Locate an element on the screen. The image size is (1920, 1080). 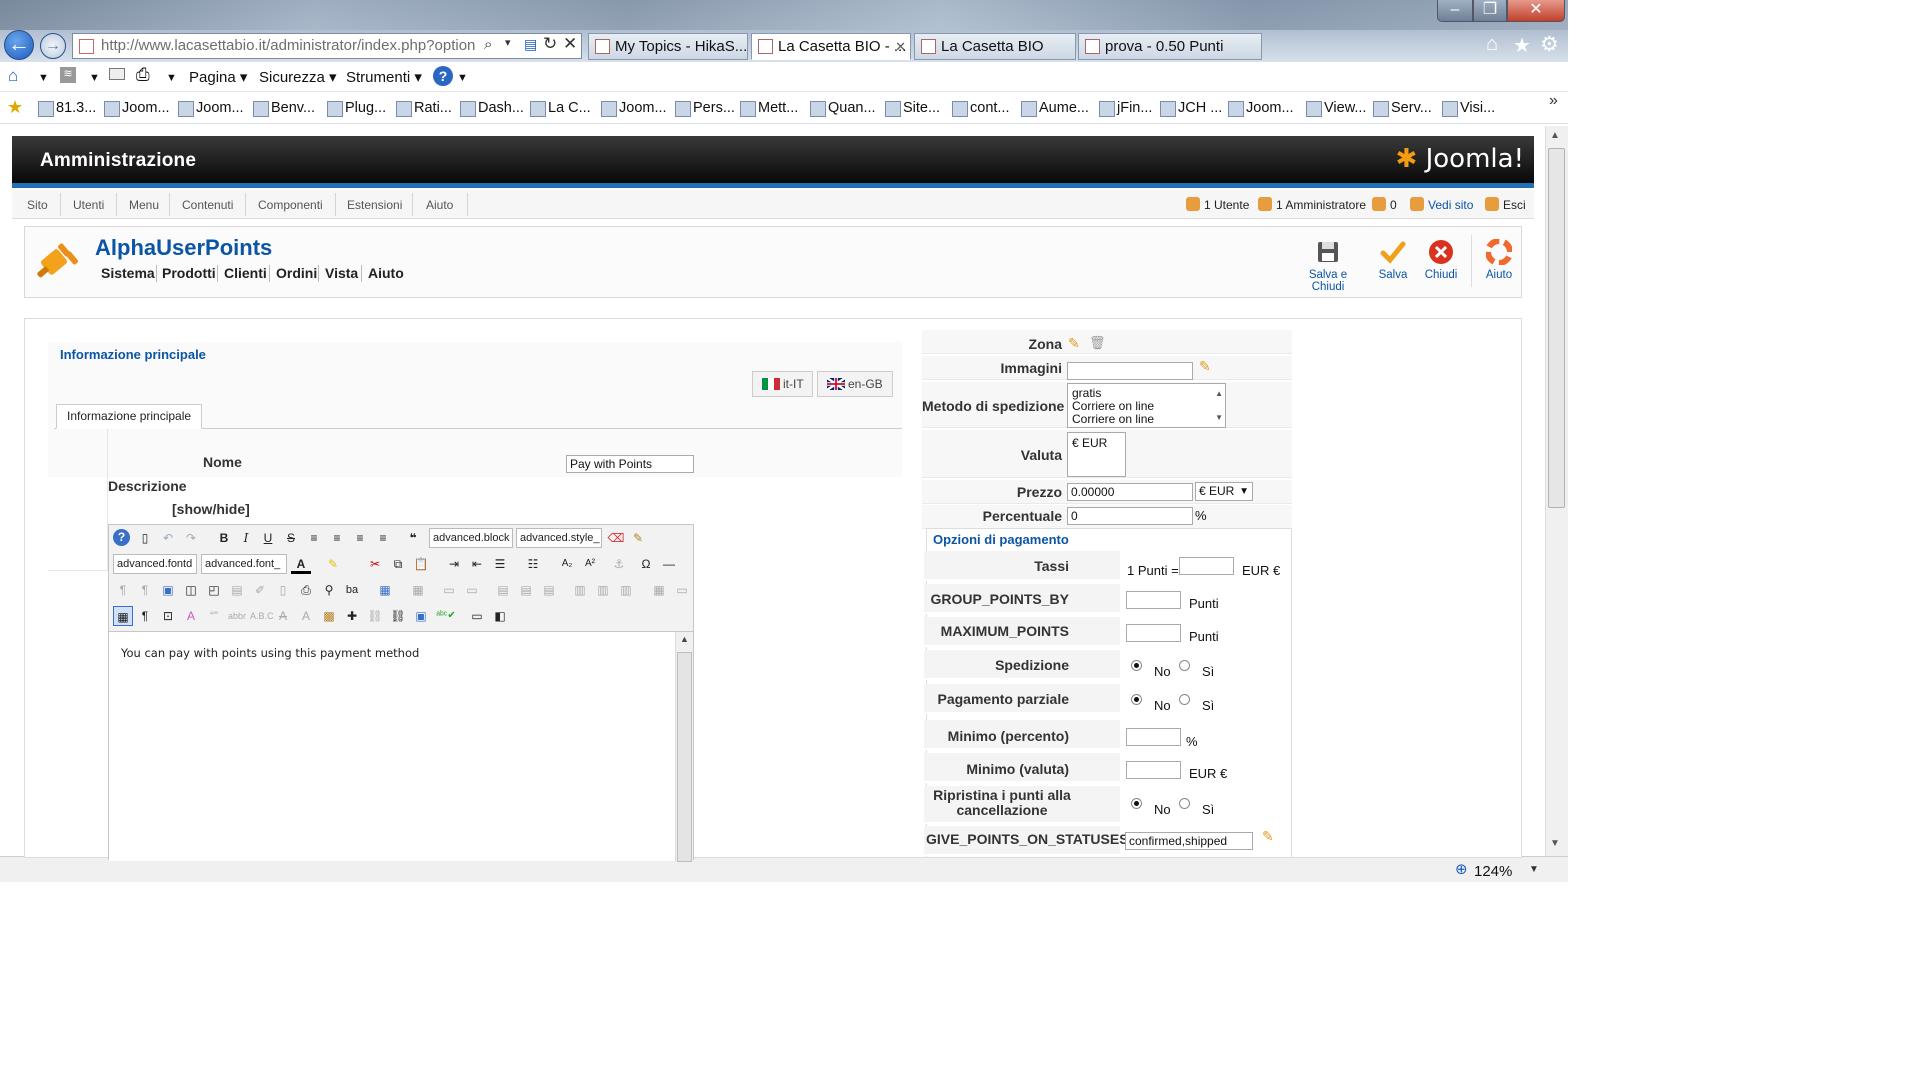
edit-images-icon: ✎ is located at coordinates (1205, 366).